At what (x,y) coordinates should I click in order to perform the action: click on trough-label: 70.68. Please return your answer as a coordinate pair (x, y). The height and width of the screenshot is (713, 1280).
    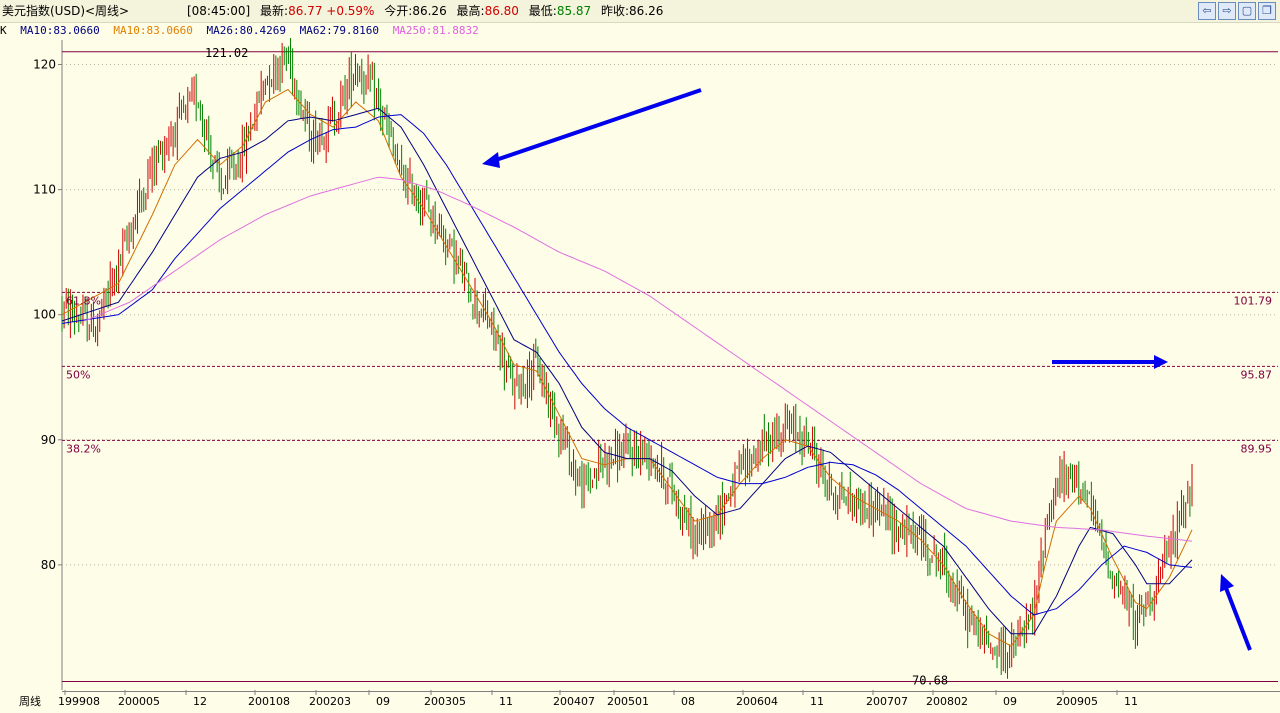
    Looking at the image, I should click on (930, 680).